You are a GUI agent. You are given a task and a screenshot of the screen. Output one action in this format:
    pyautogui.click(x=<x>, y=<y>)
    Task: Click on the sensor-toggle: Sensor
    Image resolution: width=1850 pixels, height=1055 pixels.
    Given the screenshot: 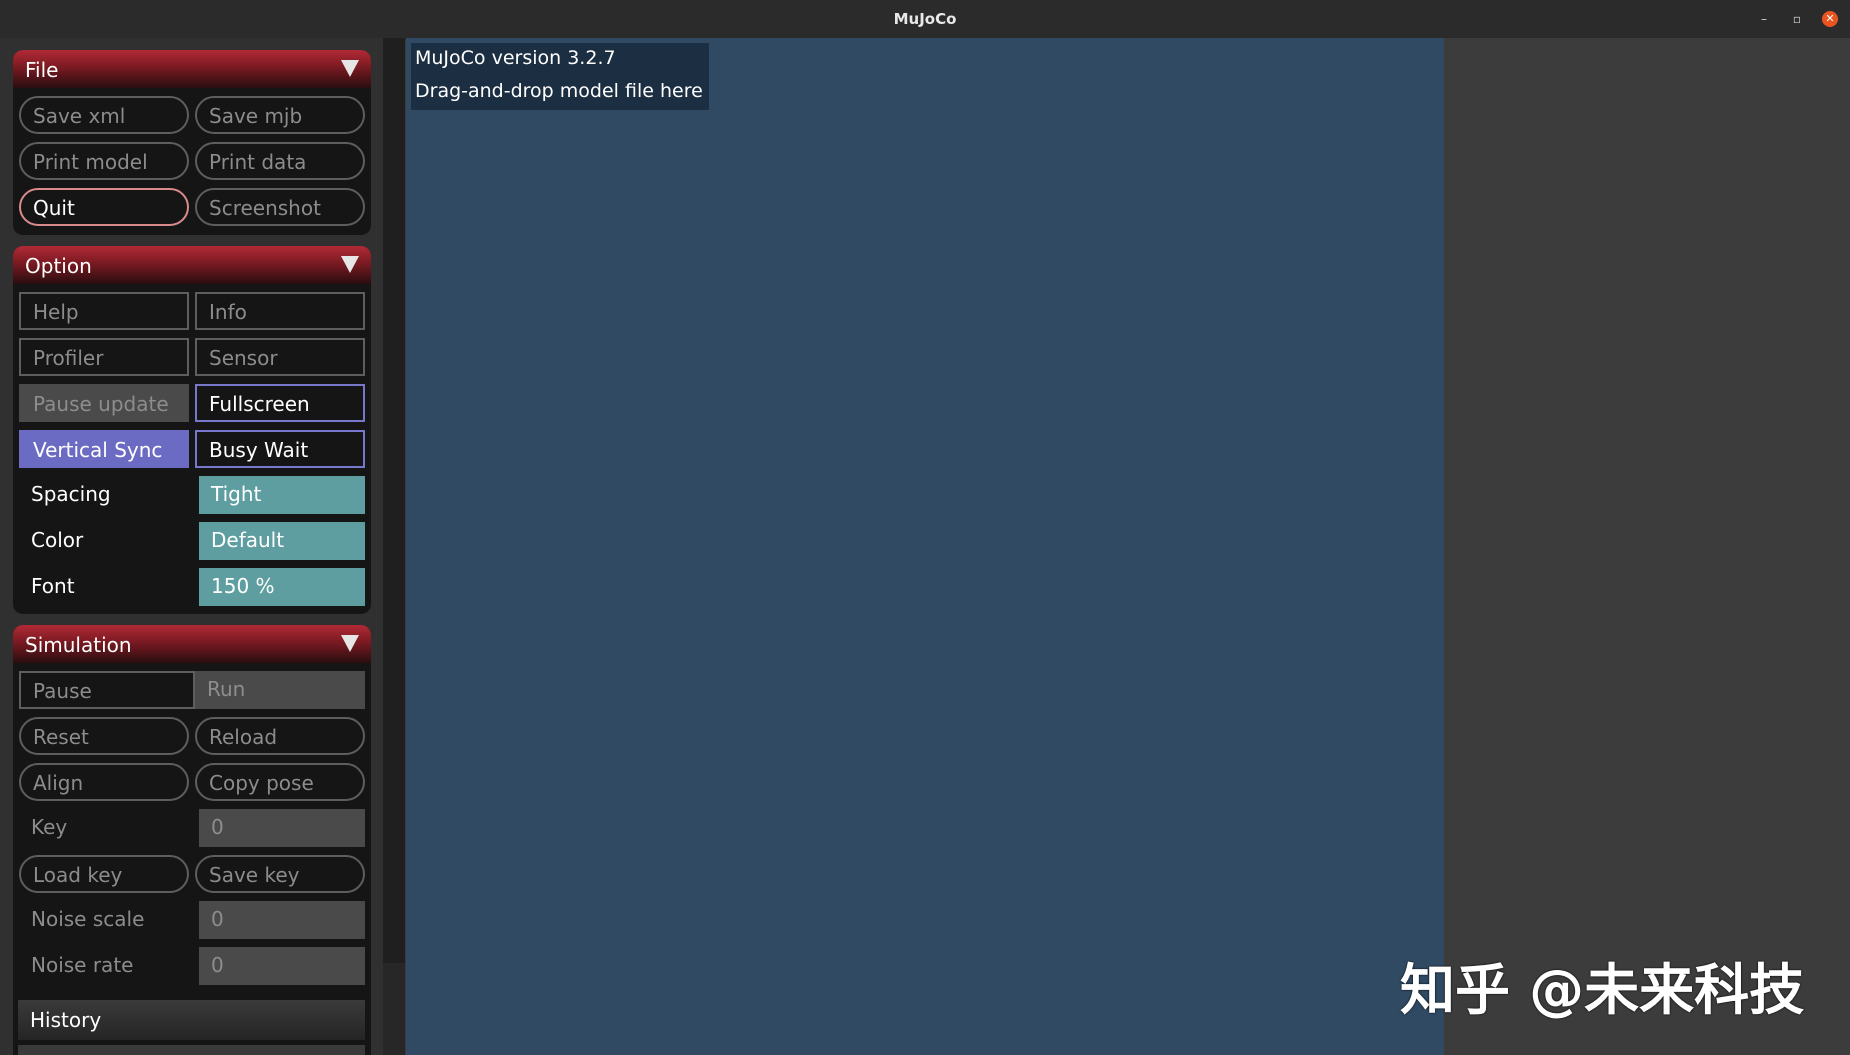 What is the action you would take?
    pyautogui.click(x=280, y=357)
    